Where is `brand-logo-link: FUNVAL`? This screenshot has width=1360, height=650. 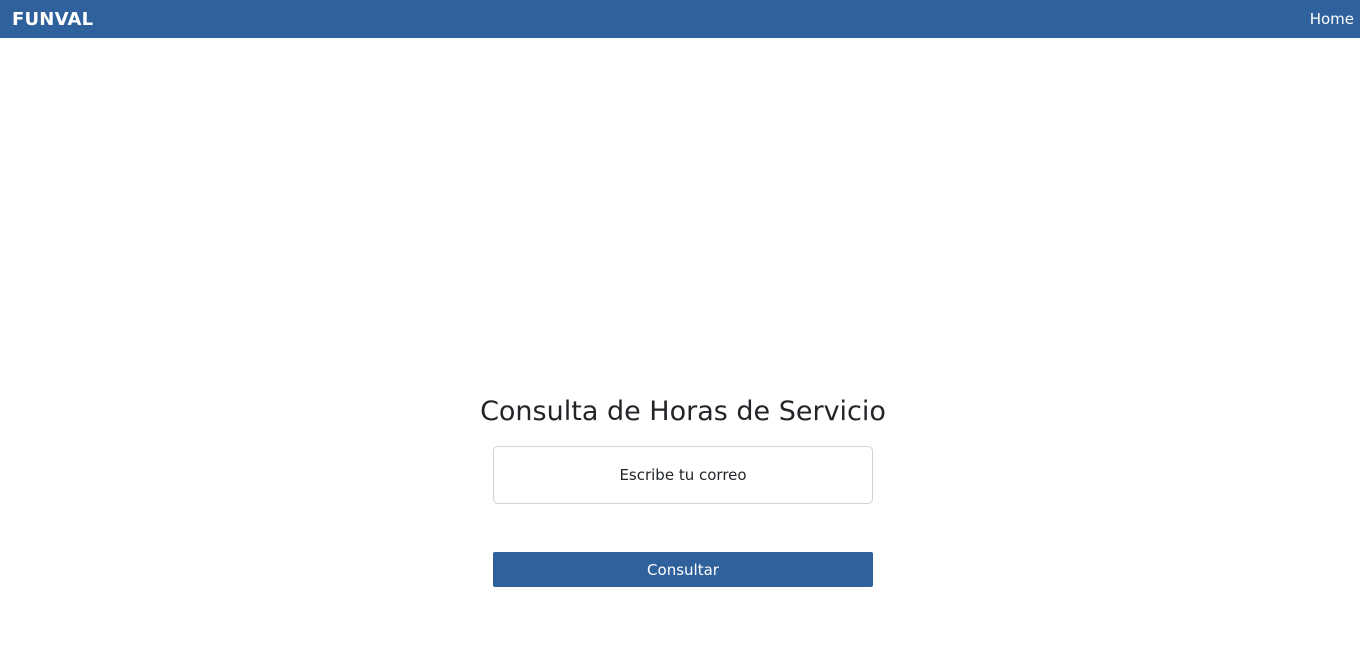 brand-logo-link: FUNVAL is located at coordinates (52, 19).